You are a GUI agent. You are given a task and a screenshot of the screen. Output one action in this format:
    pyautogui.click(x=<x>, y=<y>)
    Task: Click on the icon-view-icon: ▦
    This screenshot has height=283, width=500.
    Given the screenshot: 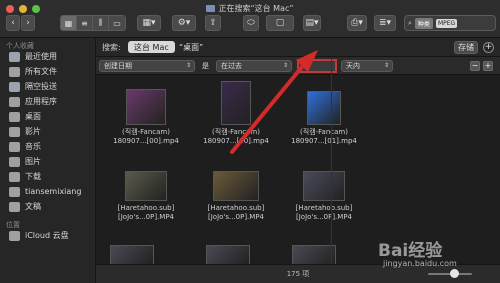 What is the action you would take?
    pyautogui.click(x=69, y=23)
    